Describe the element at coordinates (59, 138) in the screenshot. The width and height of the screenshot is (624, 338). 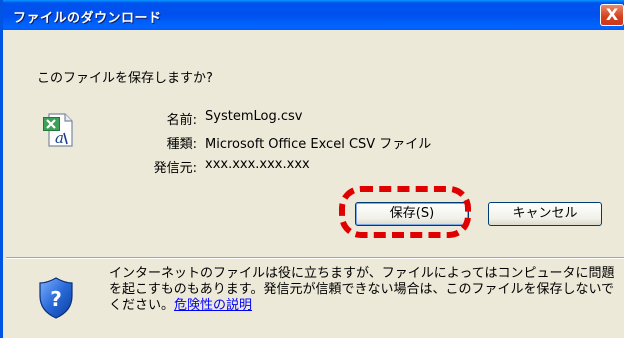
I see `svg-text: a` at that location.